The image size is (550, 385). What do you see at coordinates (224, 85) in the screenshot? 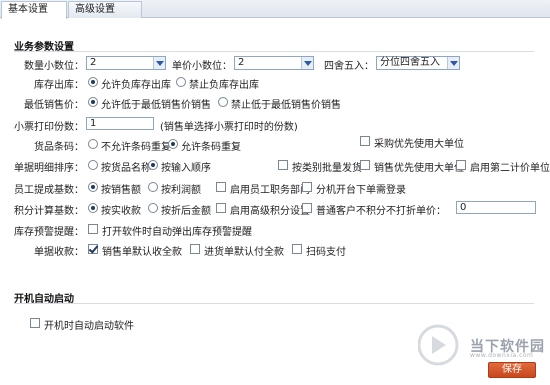
I see `forbid-negative-stock-label: 禁止负库存出库` at bounding box center [224, 85].